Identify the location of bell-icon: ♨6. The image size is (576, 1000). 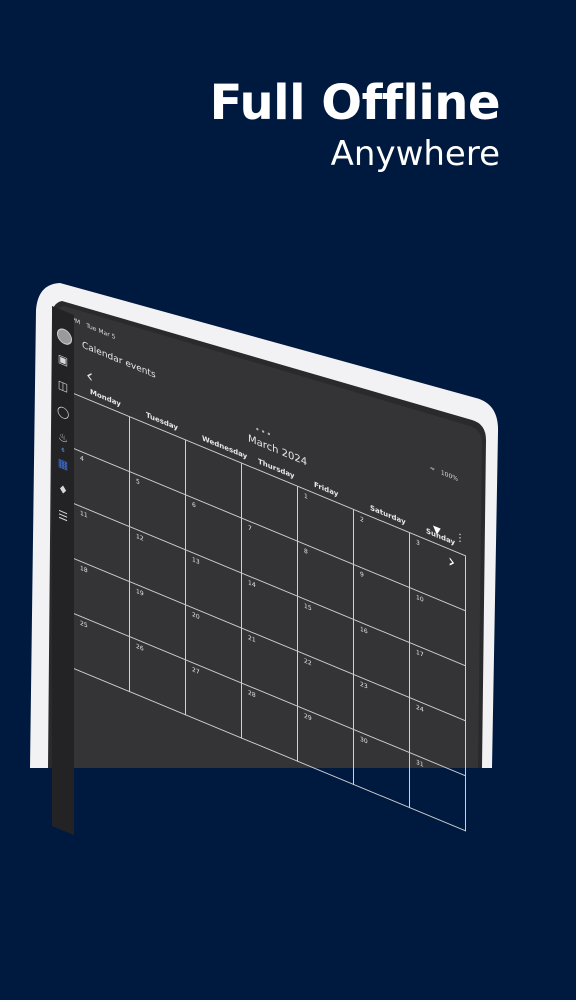
(63, 442).